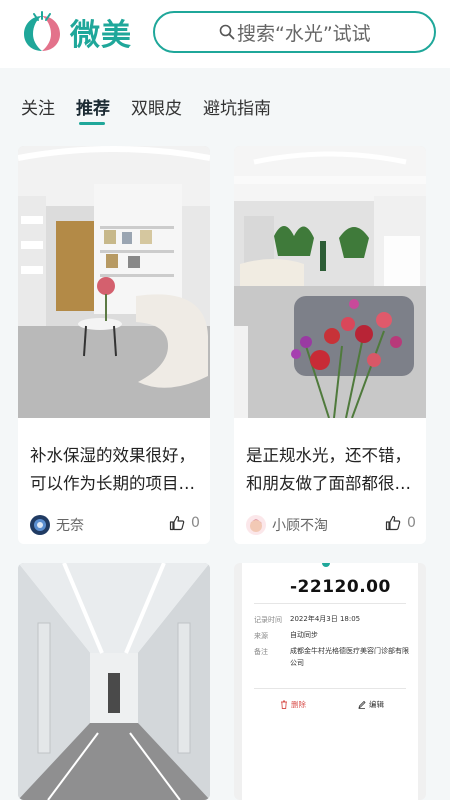  I want to click on post-title-line: 是正规水光，还不错，, so click(328, 455).